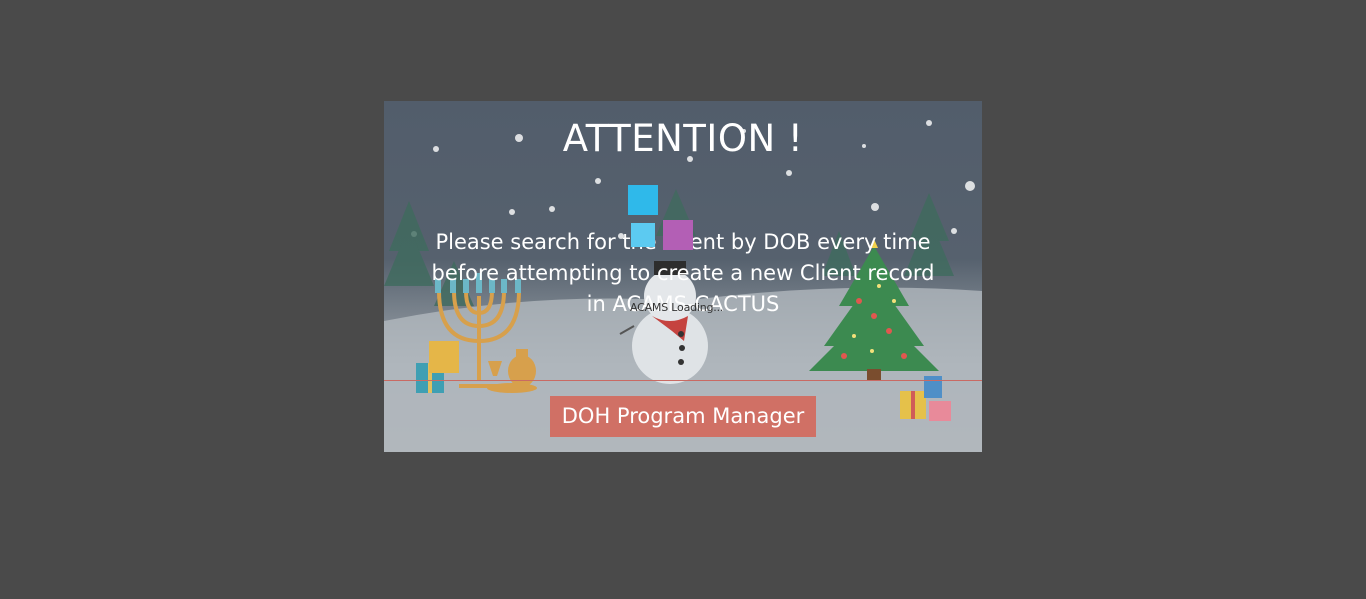 This screenshot has height=599, width=1366. Describe the element at coordinates (683, 380) in the screenshot. I see `modal-divider` at that location.